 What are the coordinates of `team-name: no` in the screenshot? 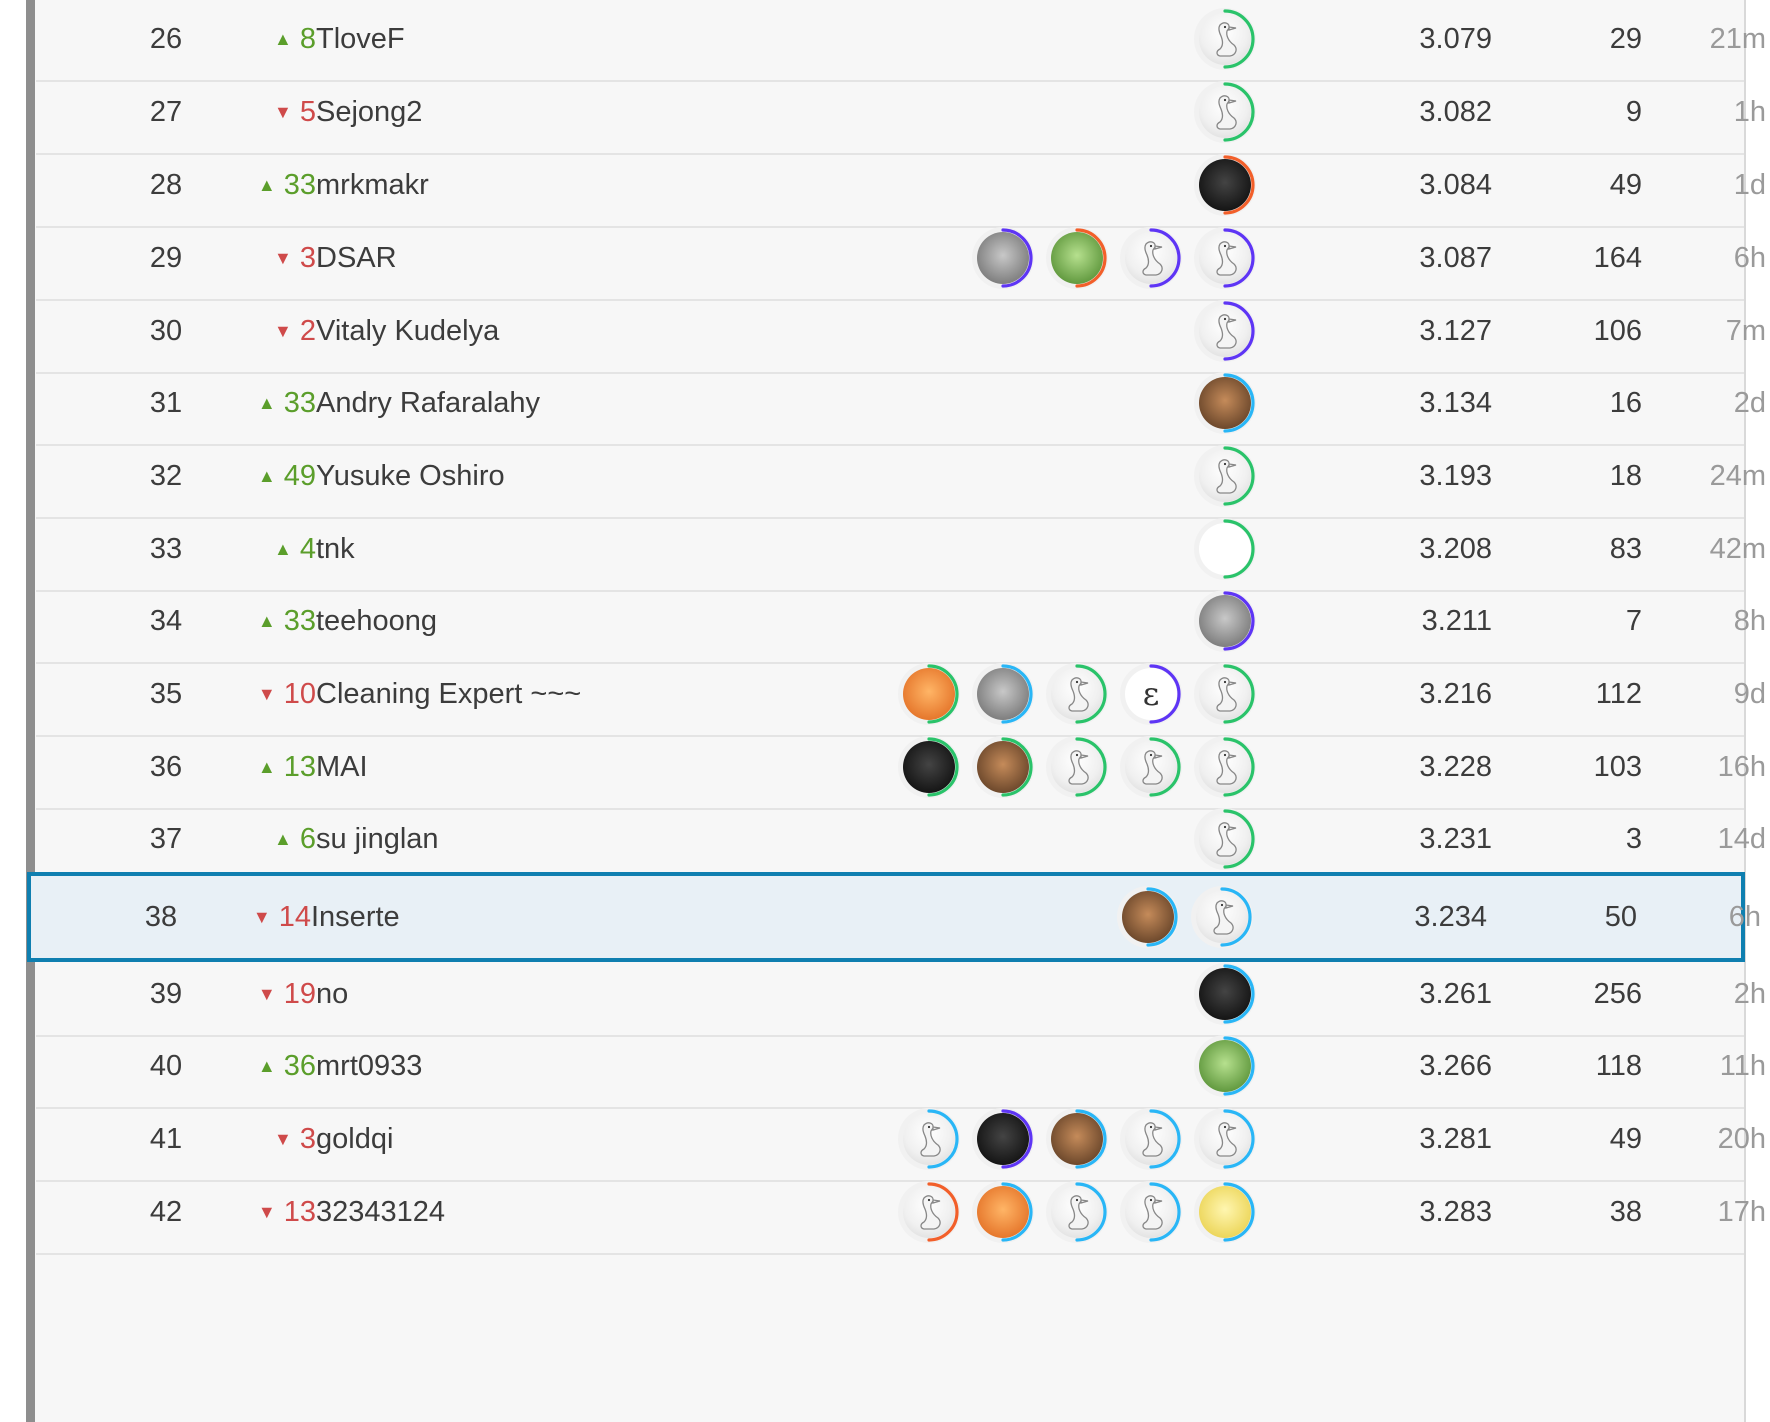 It's located at (332, 994).